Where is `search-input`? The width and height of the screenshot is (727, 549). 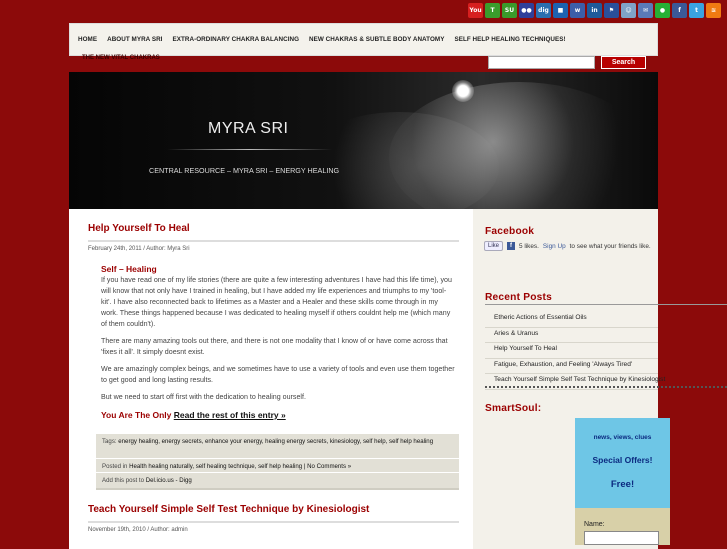 search-input is located at coordinates (541, 62).